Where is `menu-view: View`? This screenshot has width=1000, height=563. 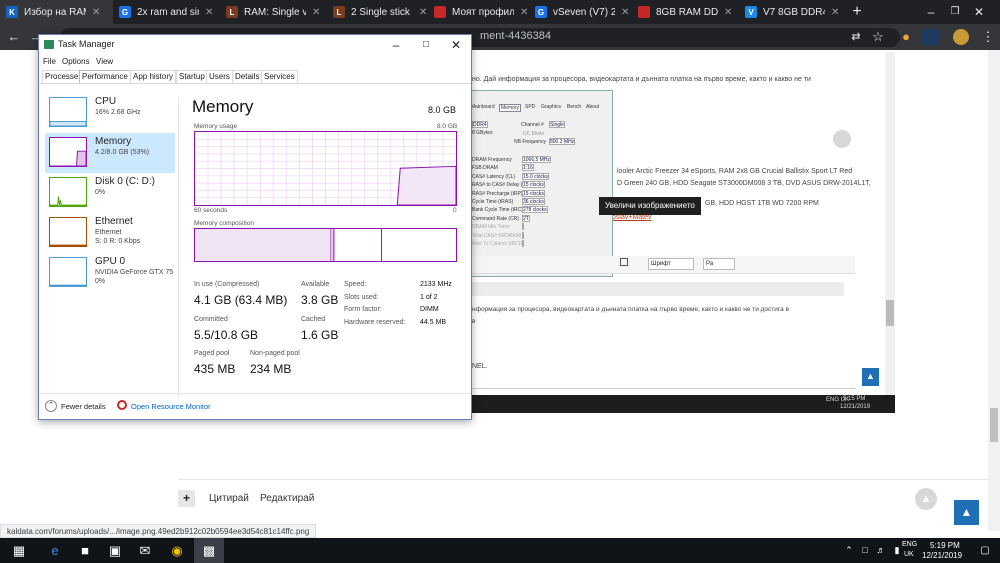
menu-view: View is located at coordinates (104, 61).